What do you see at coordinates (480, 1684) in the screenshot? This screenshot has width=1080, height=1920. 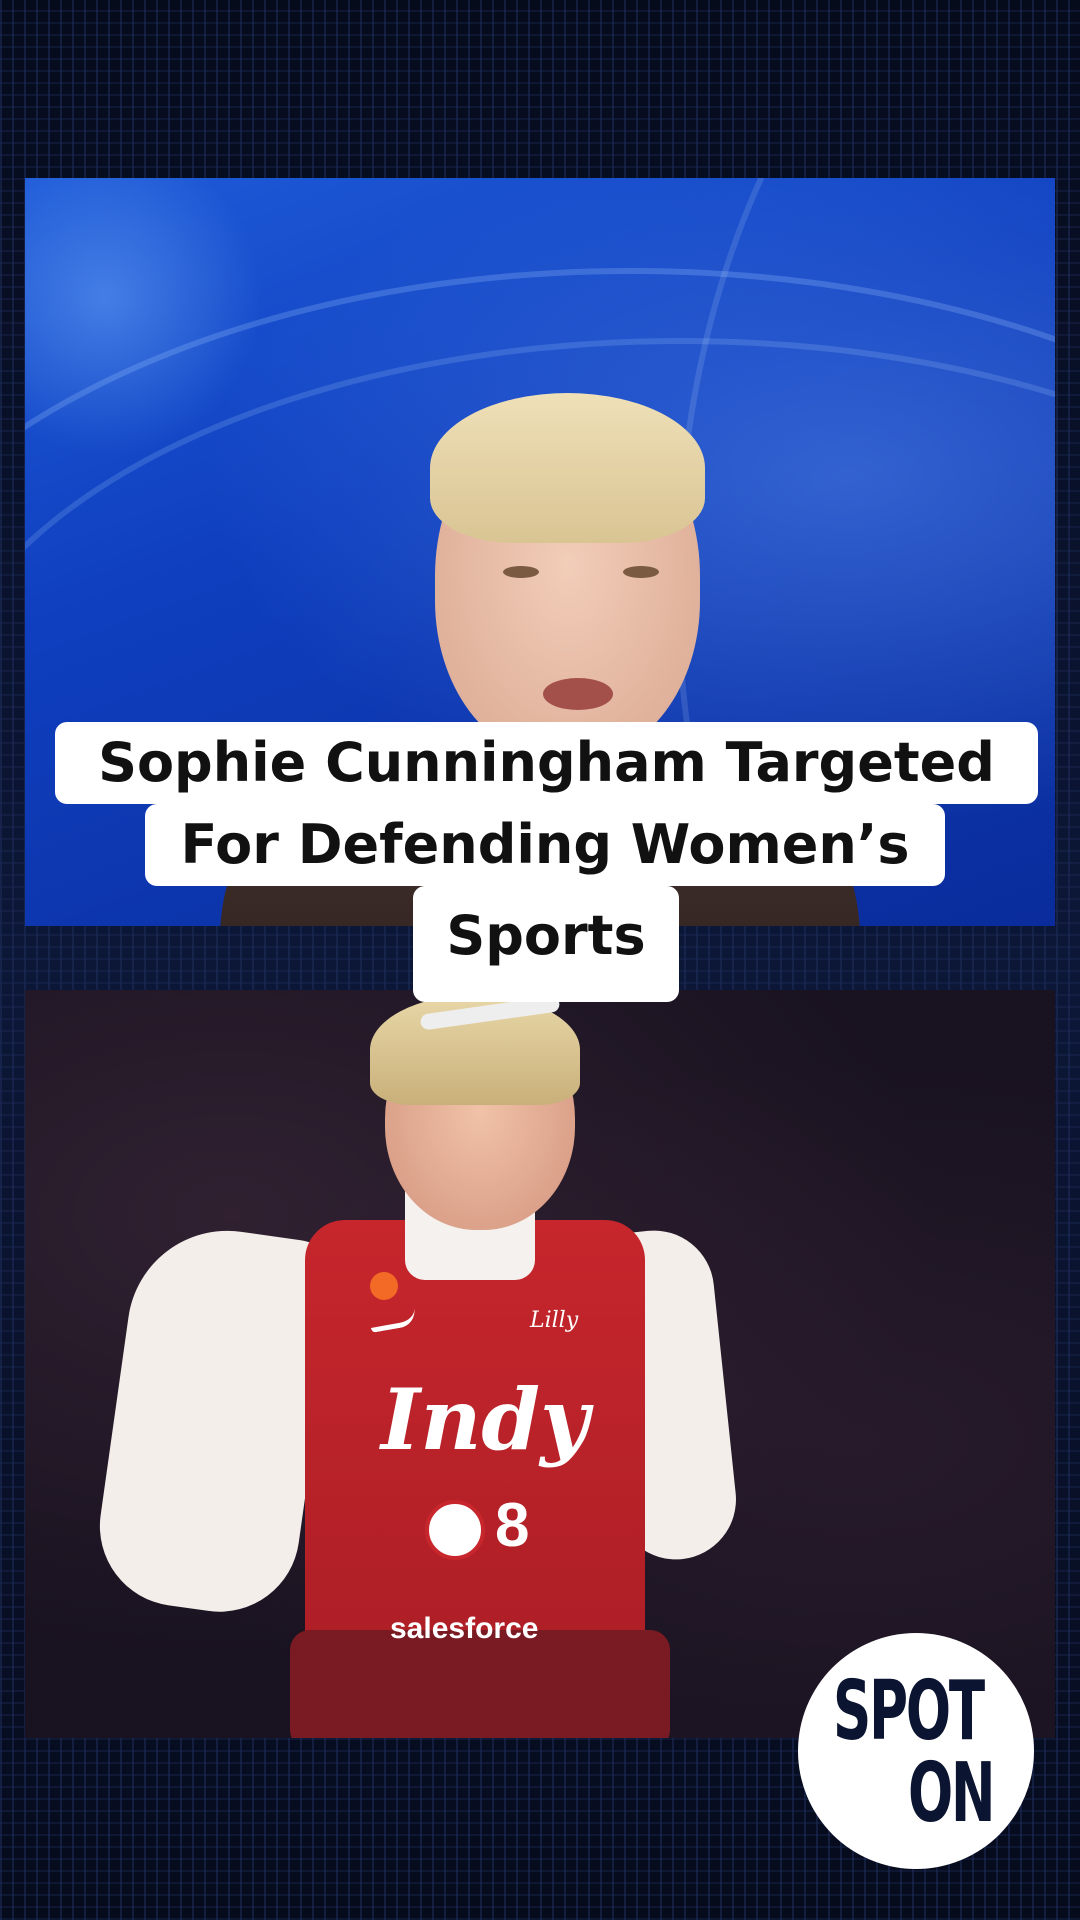 I see `athlete-shorts` at bounding box center [480, 1684].